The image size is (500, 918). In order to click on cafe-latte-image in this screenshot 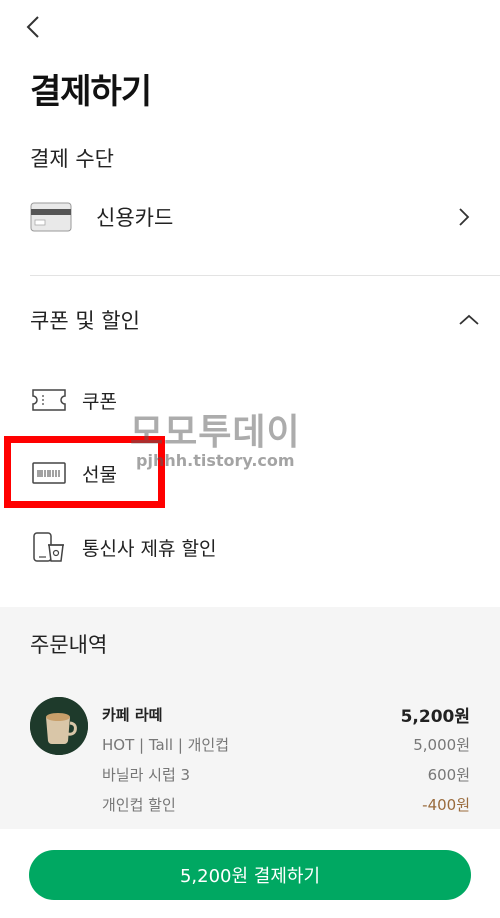, I will do `click(59, 726)`.